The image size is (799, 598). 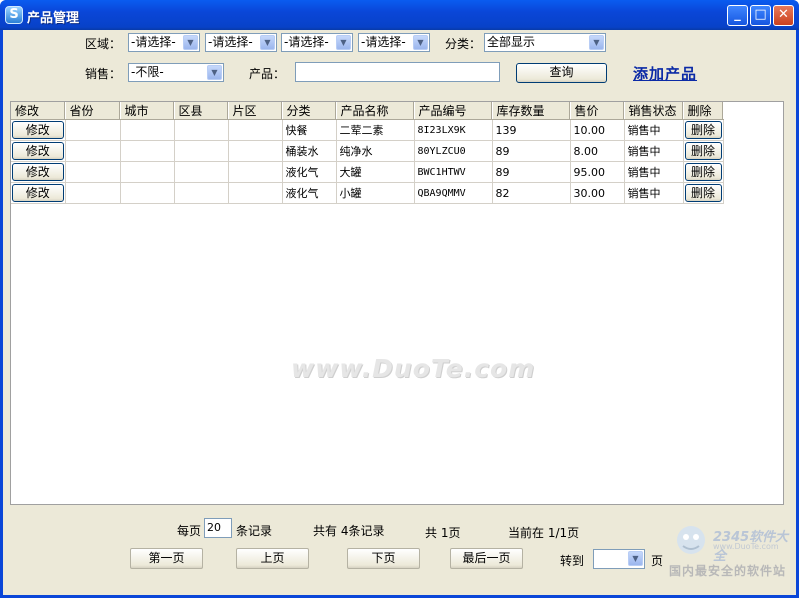 What do you see at coordinates (728, 571) in the screenshot?
I see `site-slogan: 国内最安全的软件站` at bounding box center [728, 571].